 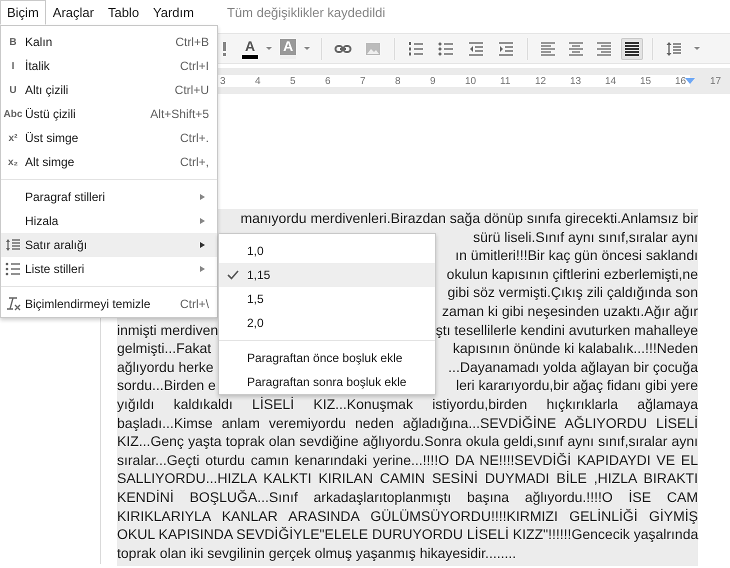 I want to click on ruler-number: 13, so click(x=576, y=81).